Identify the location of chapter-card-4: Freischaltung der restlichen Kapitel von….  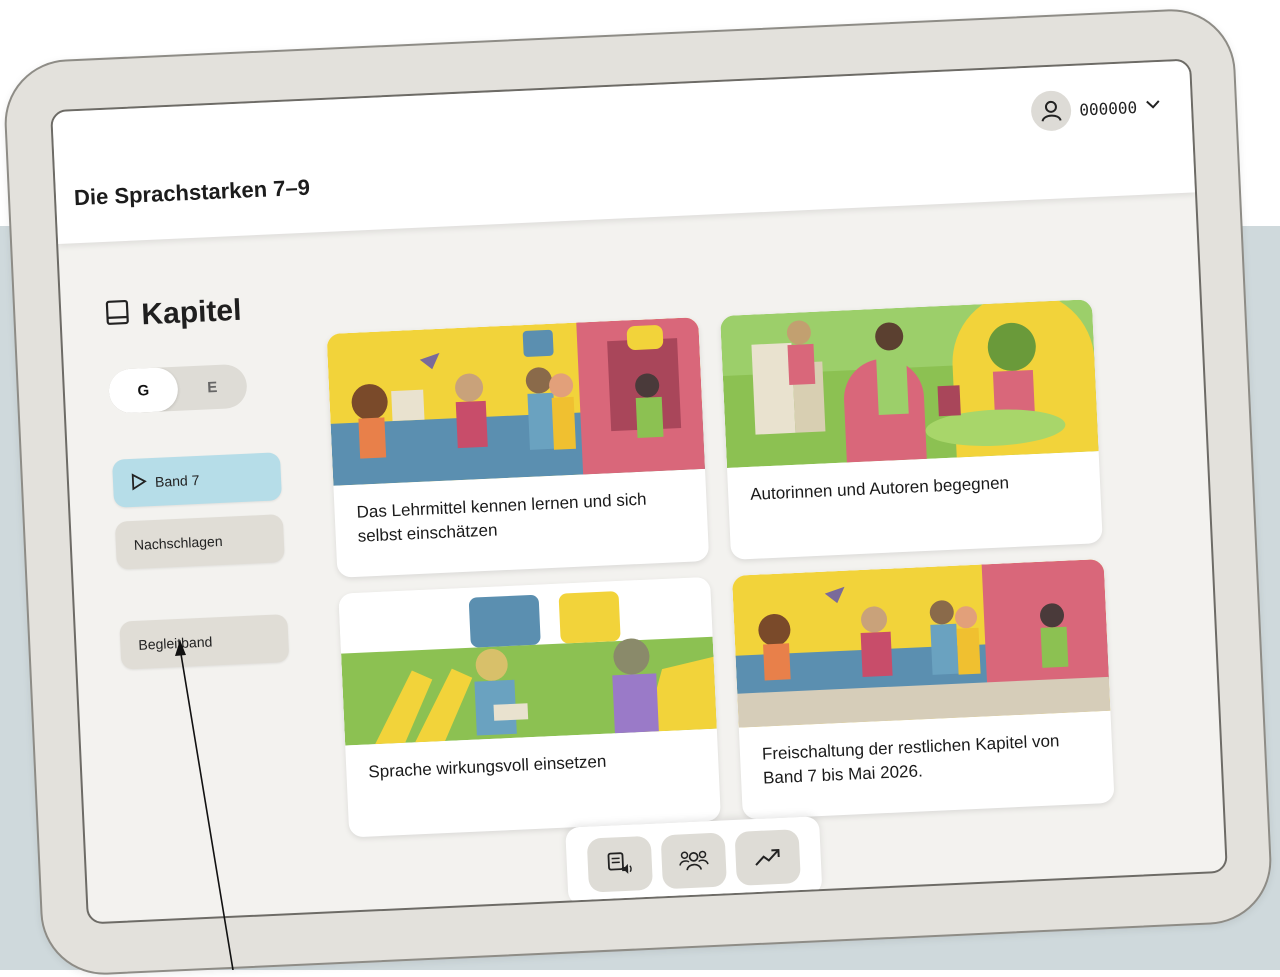
(923, 689).